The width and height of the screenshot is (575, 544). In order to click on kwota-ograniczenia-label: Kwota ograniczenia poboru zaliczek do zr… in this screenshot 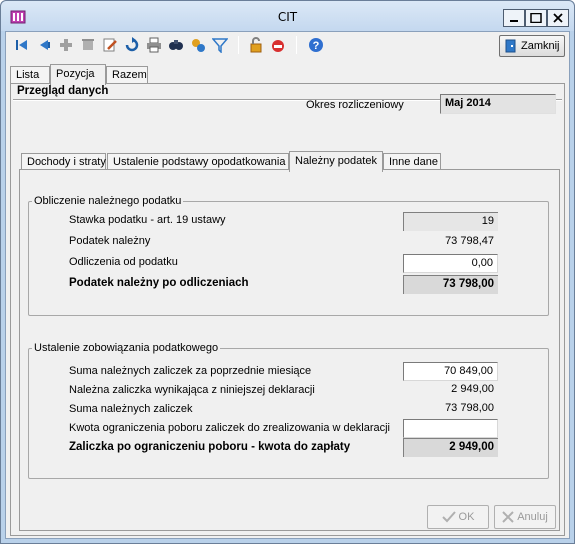, I will do `click(230, 428)`.